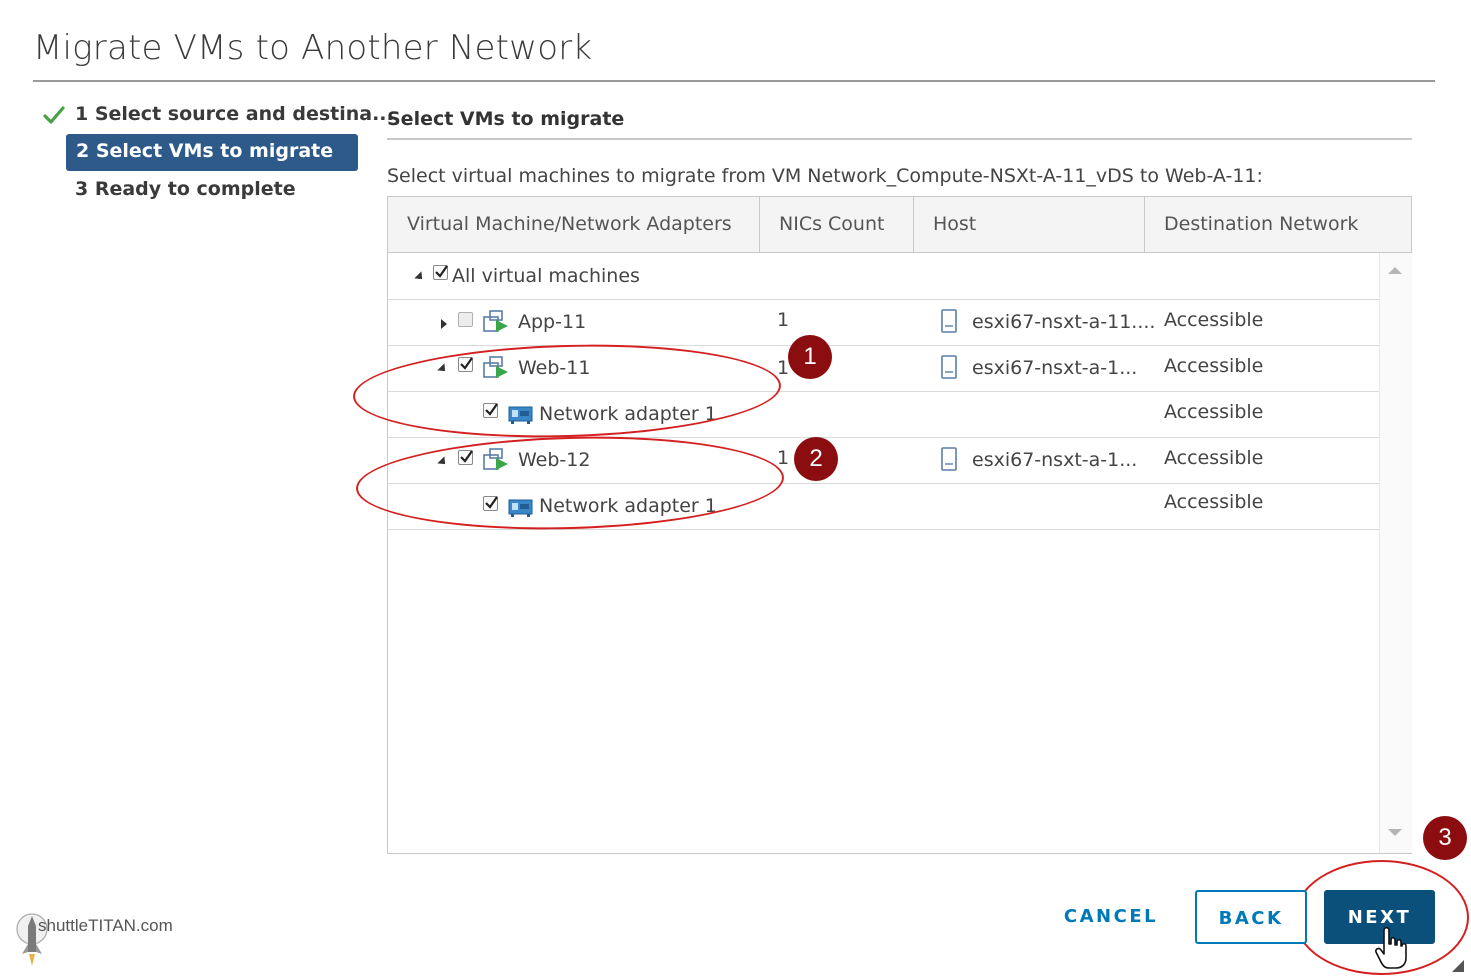 This screenshot has height=978, width=1471. I want to click on resize-grip-icon, so click(1458, 966).